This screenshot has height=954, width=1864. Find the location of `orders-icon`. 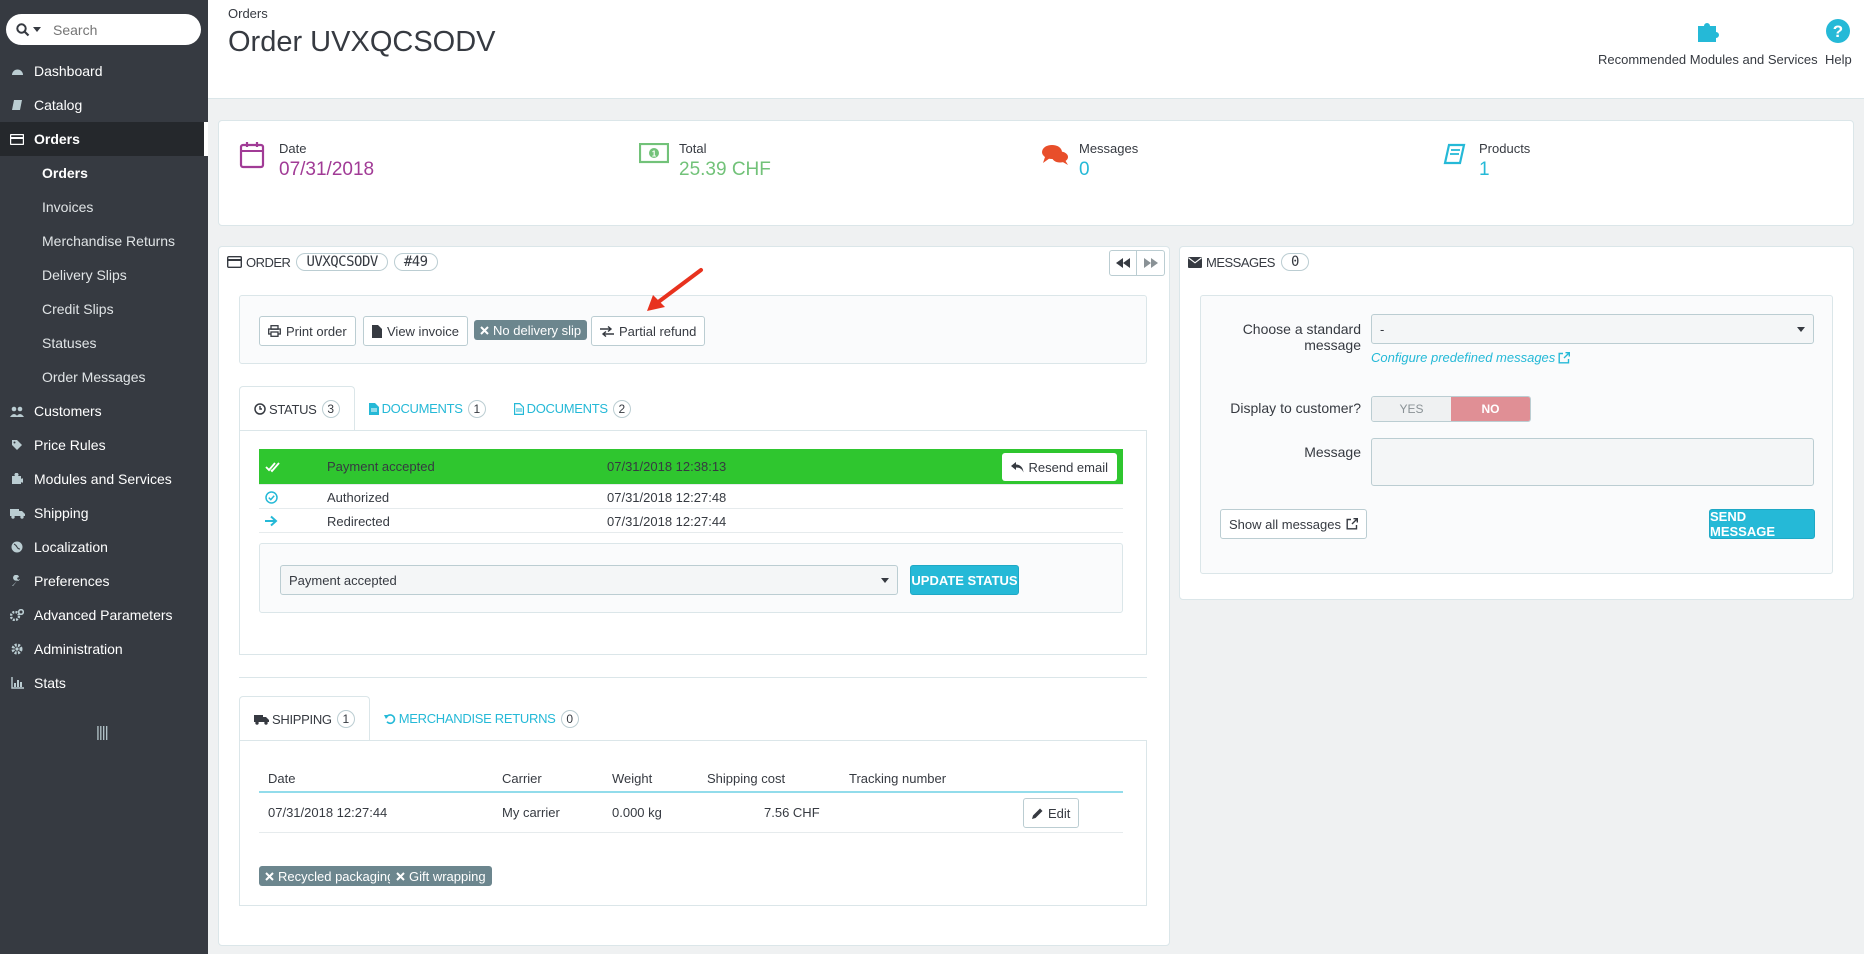

orders-icon is located at coordinates (17, 139).